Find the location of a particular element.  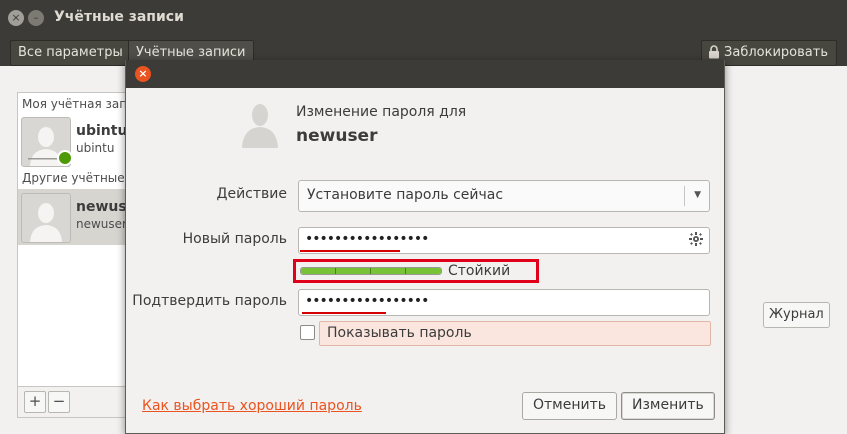

password-strength-fill is located at coordinates (371, 271).